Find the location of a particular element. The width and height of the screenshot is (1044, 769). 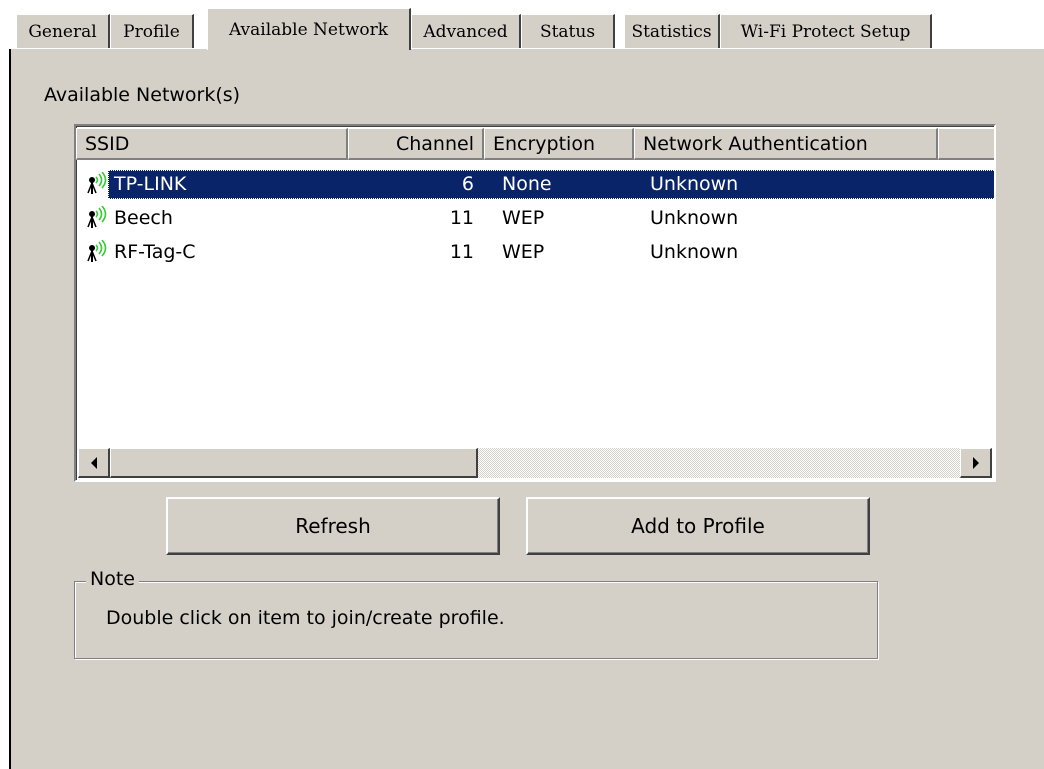

scroll-thumb is located at coordinates (294, 463).